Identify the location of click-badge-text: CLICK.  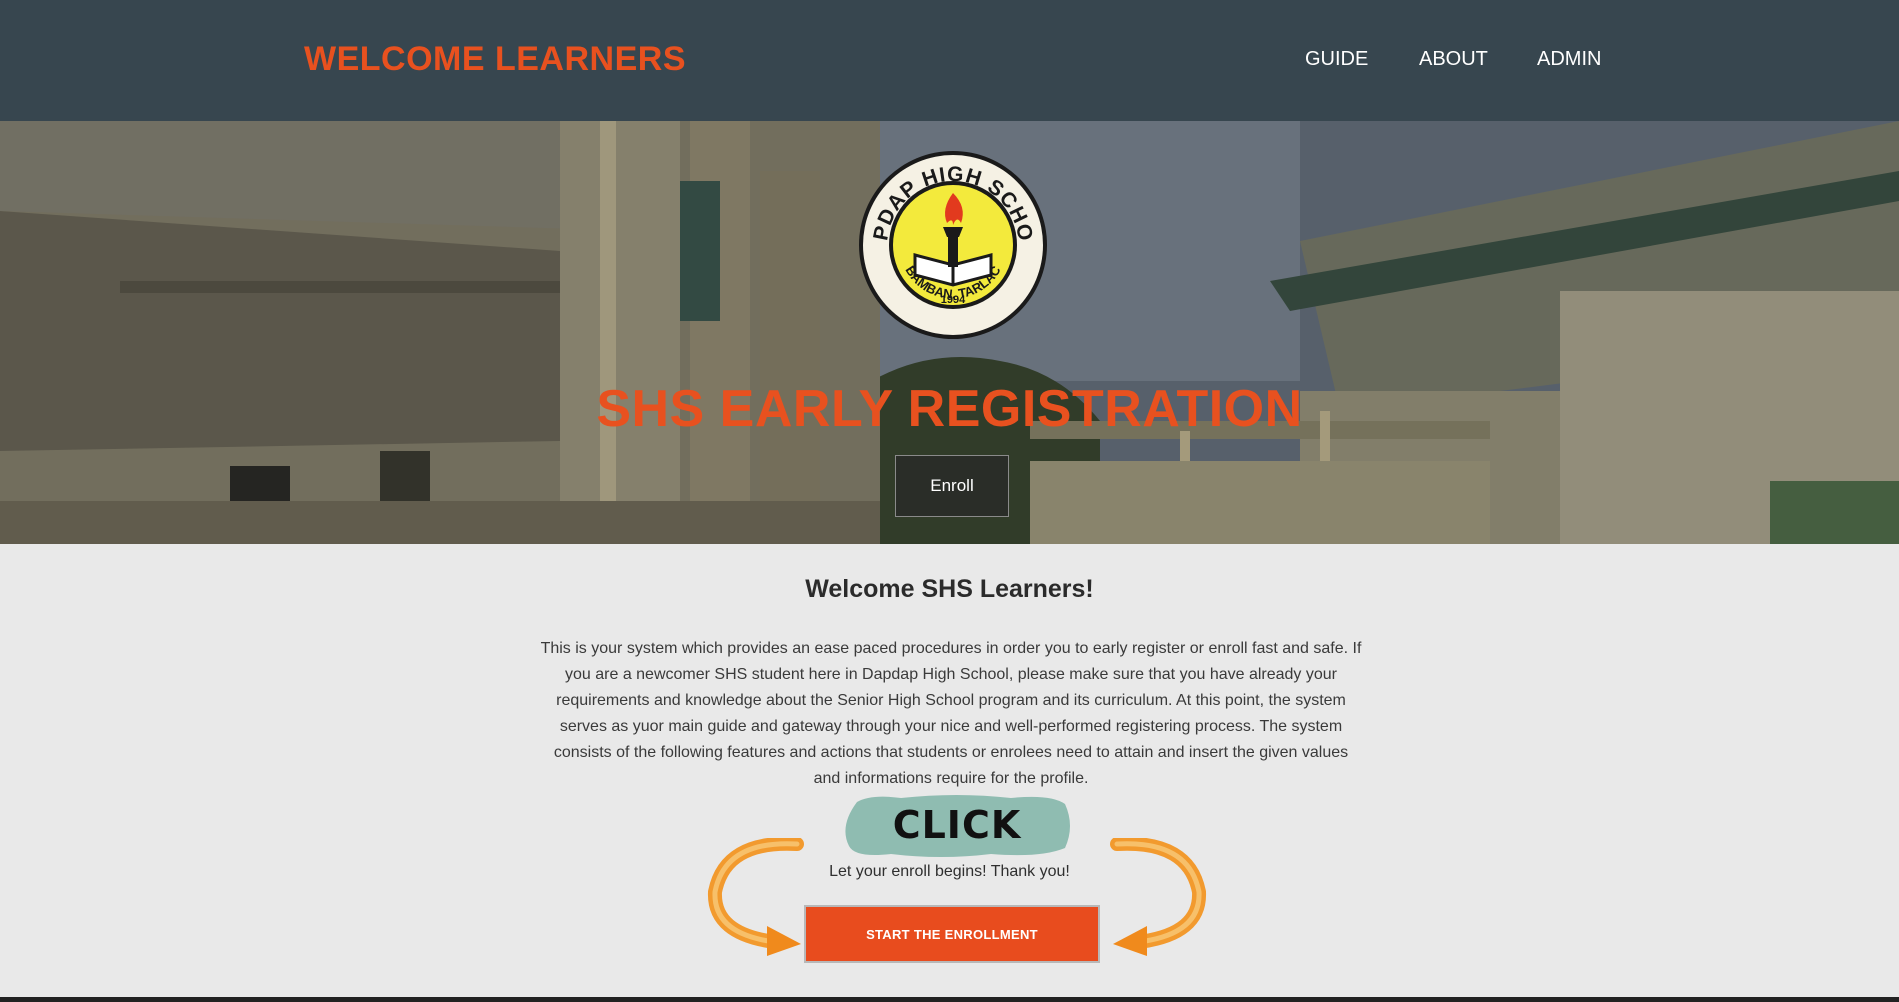
(957, 825).